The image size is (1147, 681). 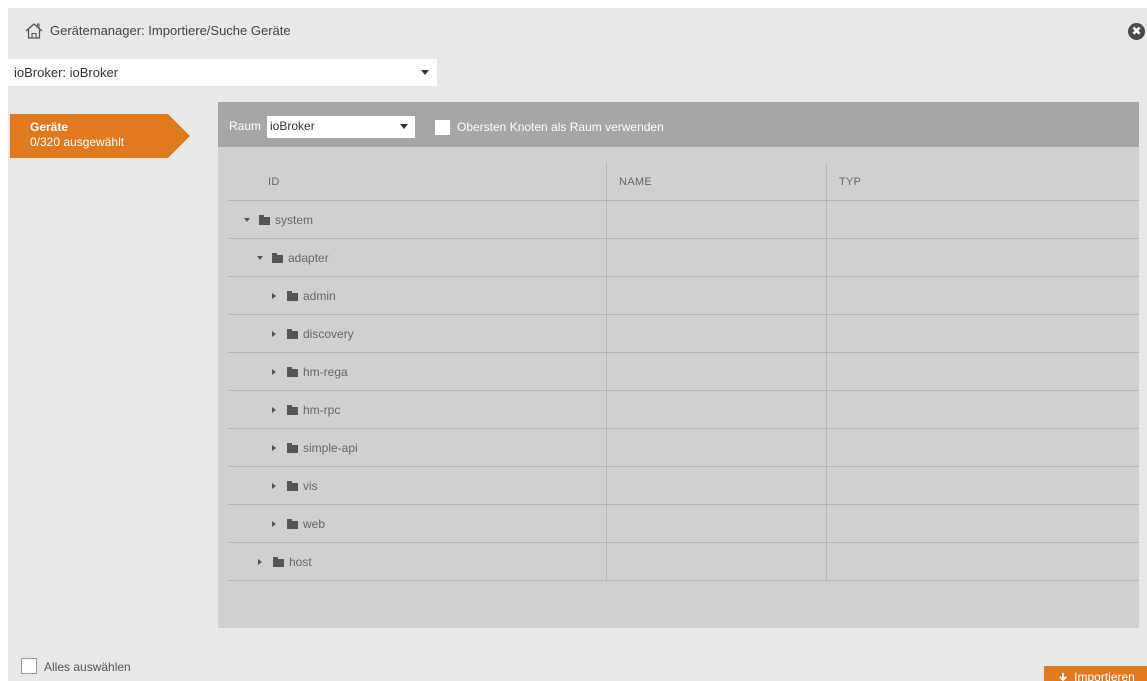 I want to click on table-row: simple-api, so click(x=683, y=448).